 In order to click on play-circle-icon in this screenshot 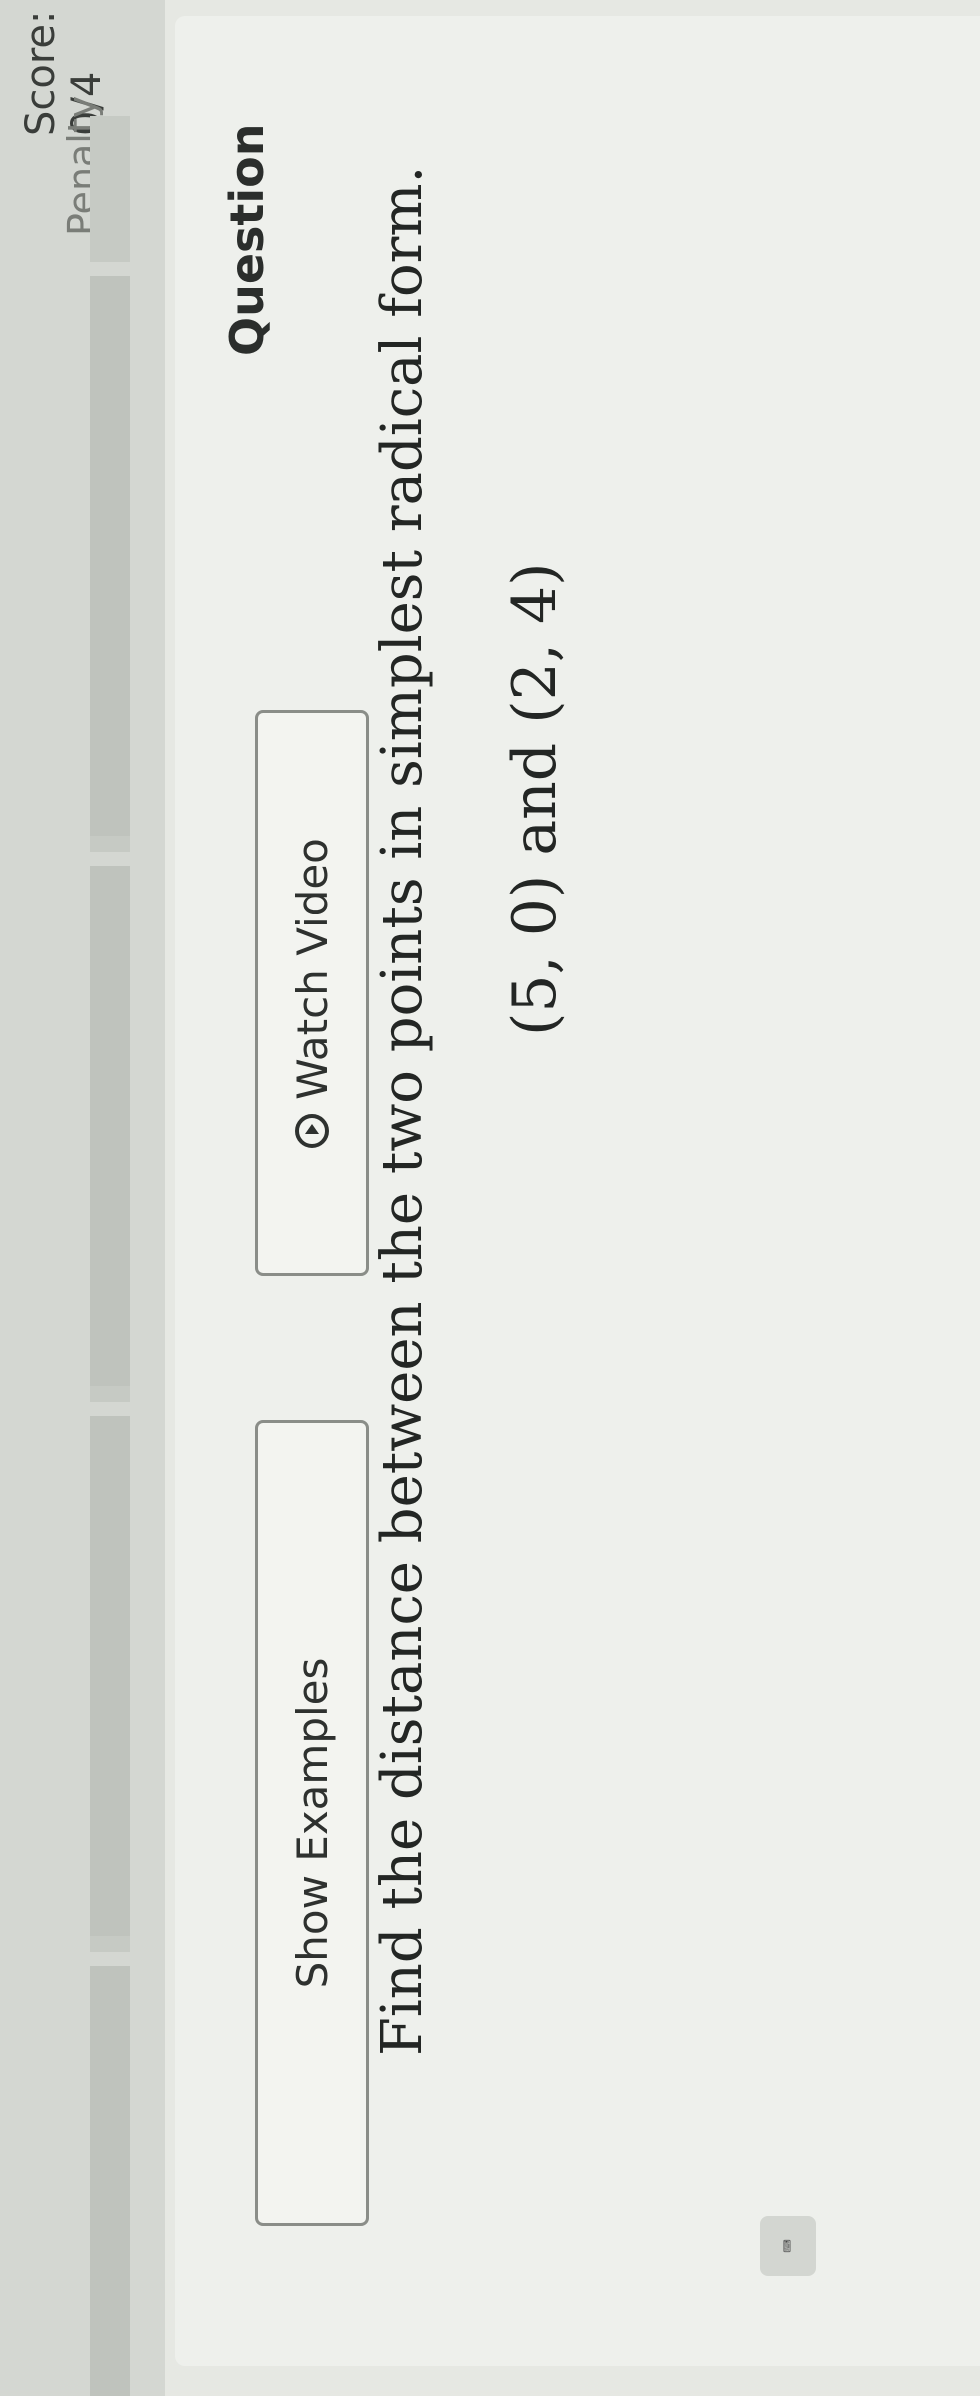, I will do `click(312, 1130)`.